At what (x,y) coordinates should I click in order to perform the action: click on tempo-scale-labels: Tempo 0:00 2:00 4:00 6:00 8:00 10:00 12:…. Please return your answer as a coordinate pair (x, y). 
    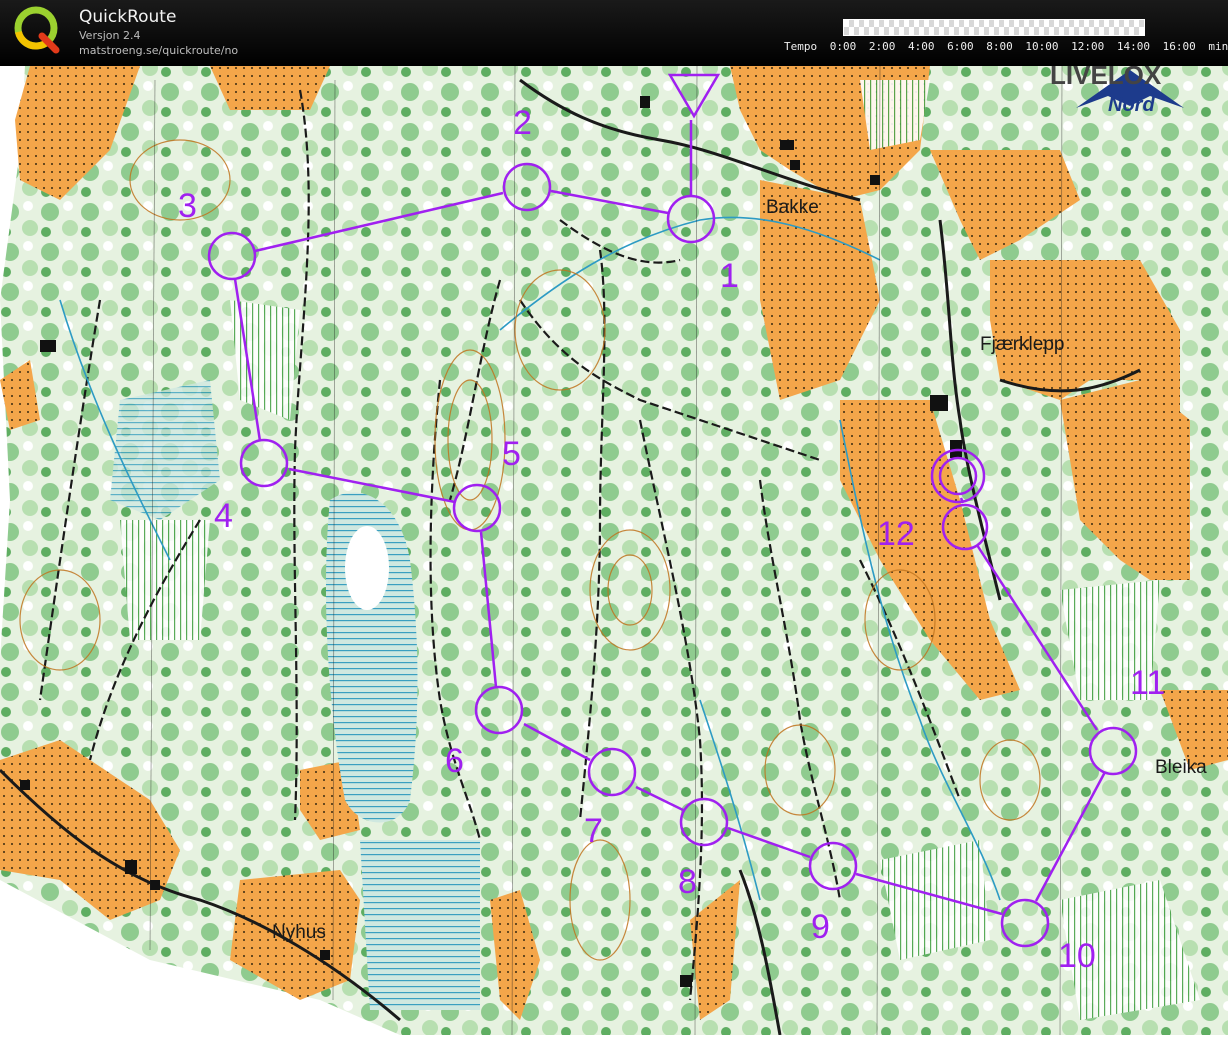
    Looking at the image, I should click on (1006, 46).